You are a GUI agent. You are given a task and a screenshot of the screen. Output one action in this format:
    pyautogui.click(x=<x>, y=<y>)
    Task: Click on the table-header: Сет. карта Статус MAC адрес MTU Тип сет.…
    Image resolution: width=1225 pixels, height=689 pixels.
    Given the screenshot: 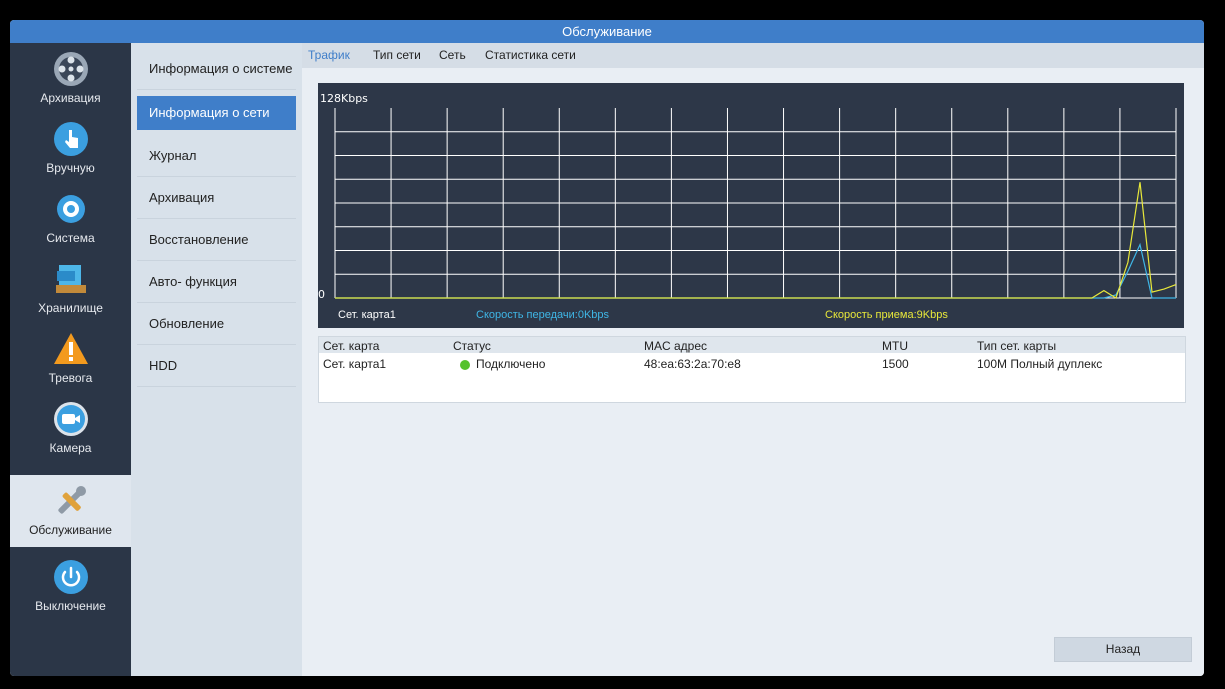 What is the action you would take?
    pyautogui.click(x=752, y=345)
    